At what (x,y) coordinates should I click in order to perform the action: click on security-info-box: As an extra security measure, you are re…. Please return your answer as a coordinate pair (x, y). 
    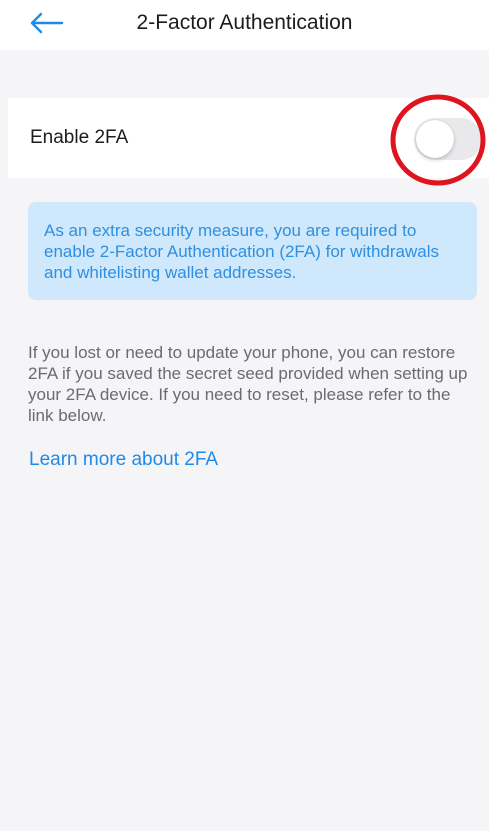
    Looking at the image, I should click on (252, 251).